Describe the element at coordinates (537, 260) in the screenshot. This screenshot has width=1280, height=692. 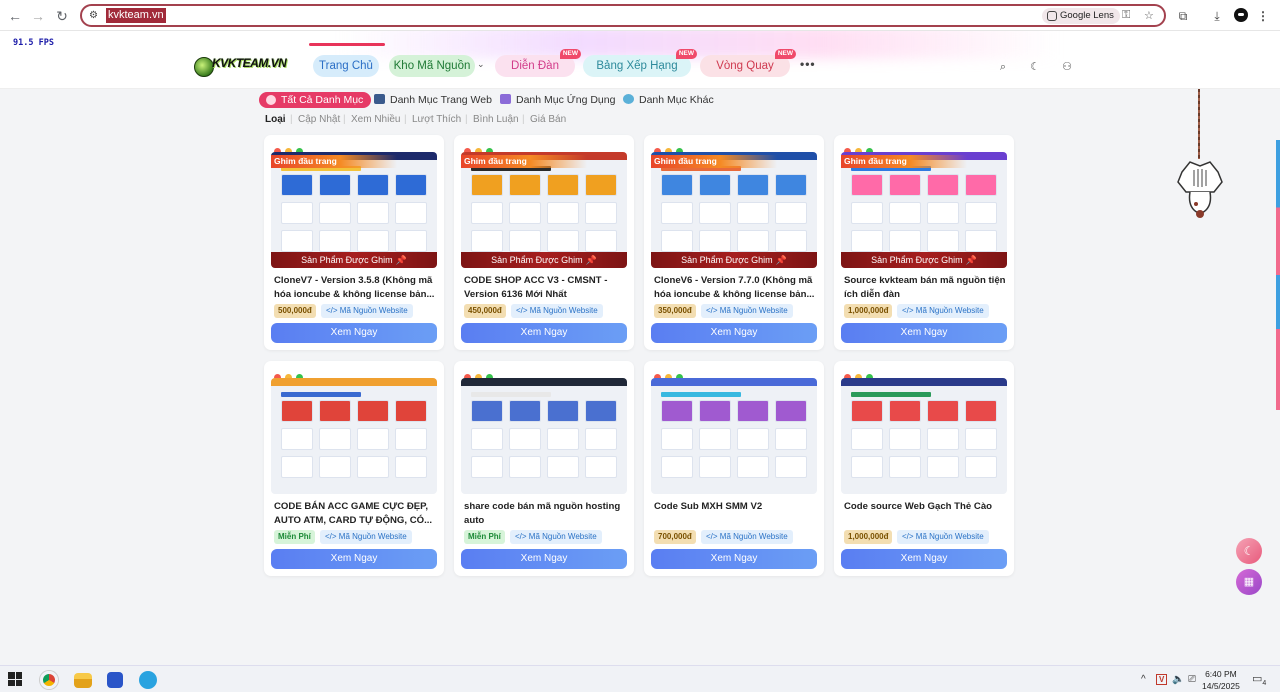
I see `pinned-product-label: Sản Phẩm Được Ghim` at that location.